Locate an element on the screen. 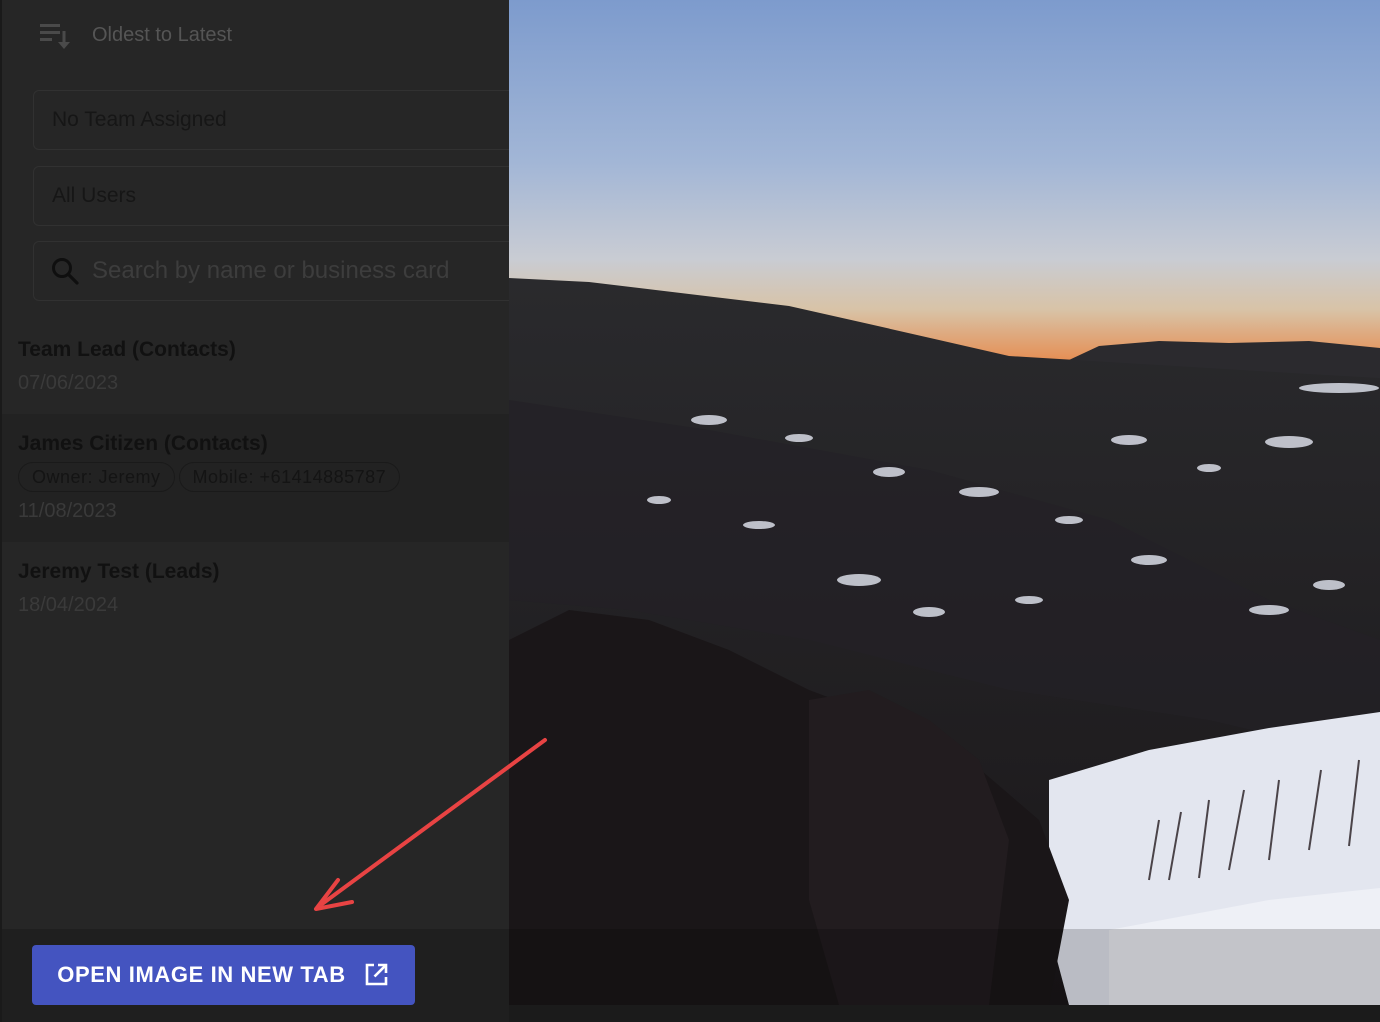 Image resolution: width=1380 pixels, height=1022 pixels. contact-date: 07/06/2023 is located at coordinates (68, 383).